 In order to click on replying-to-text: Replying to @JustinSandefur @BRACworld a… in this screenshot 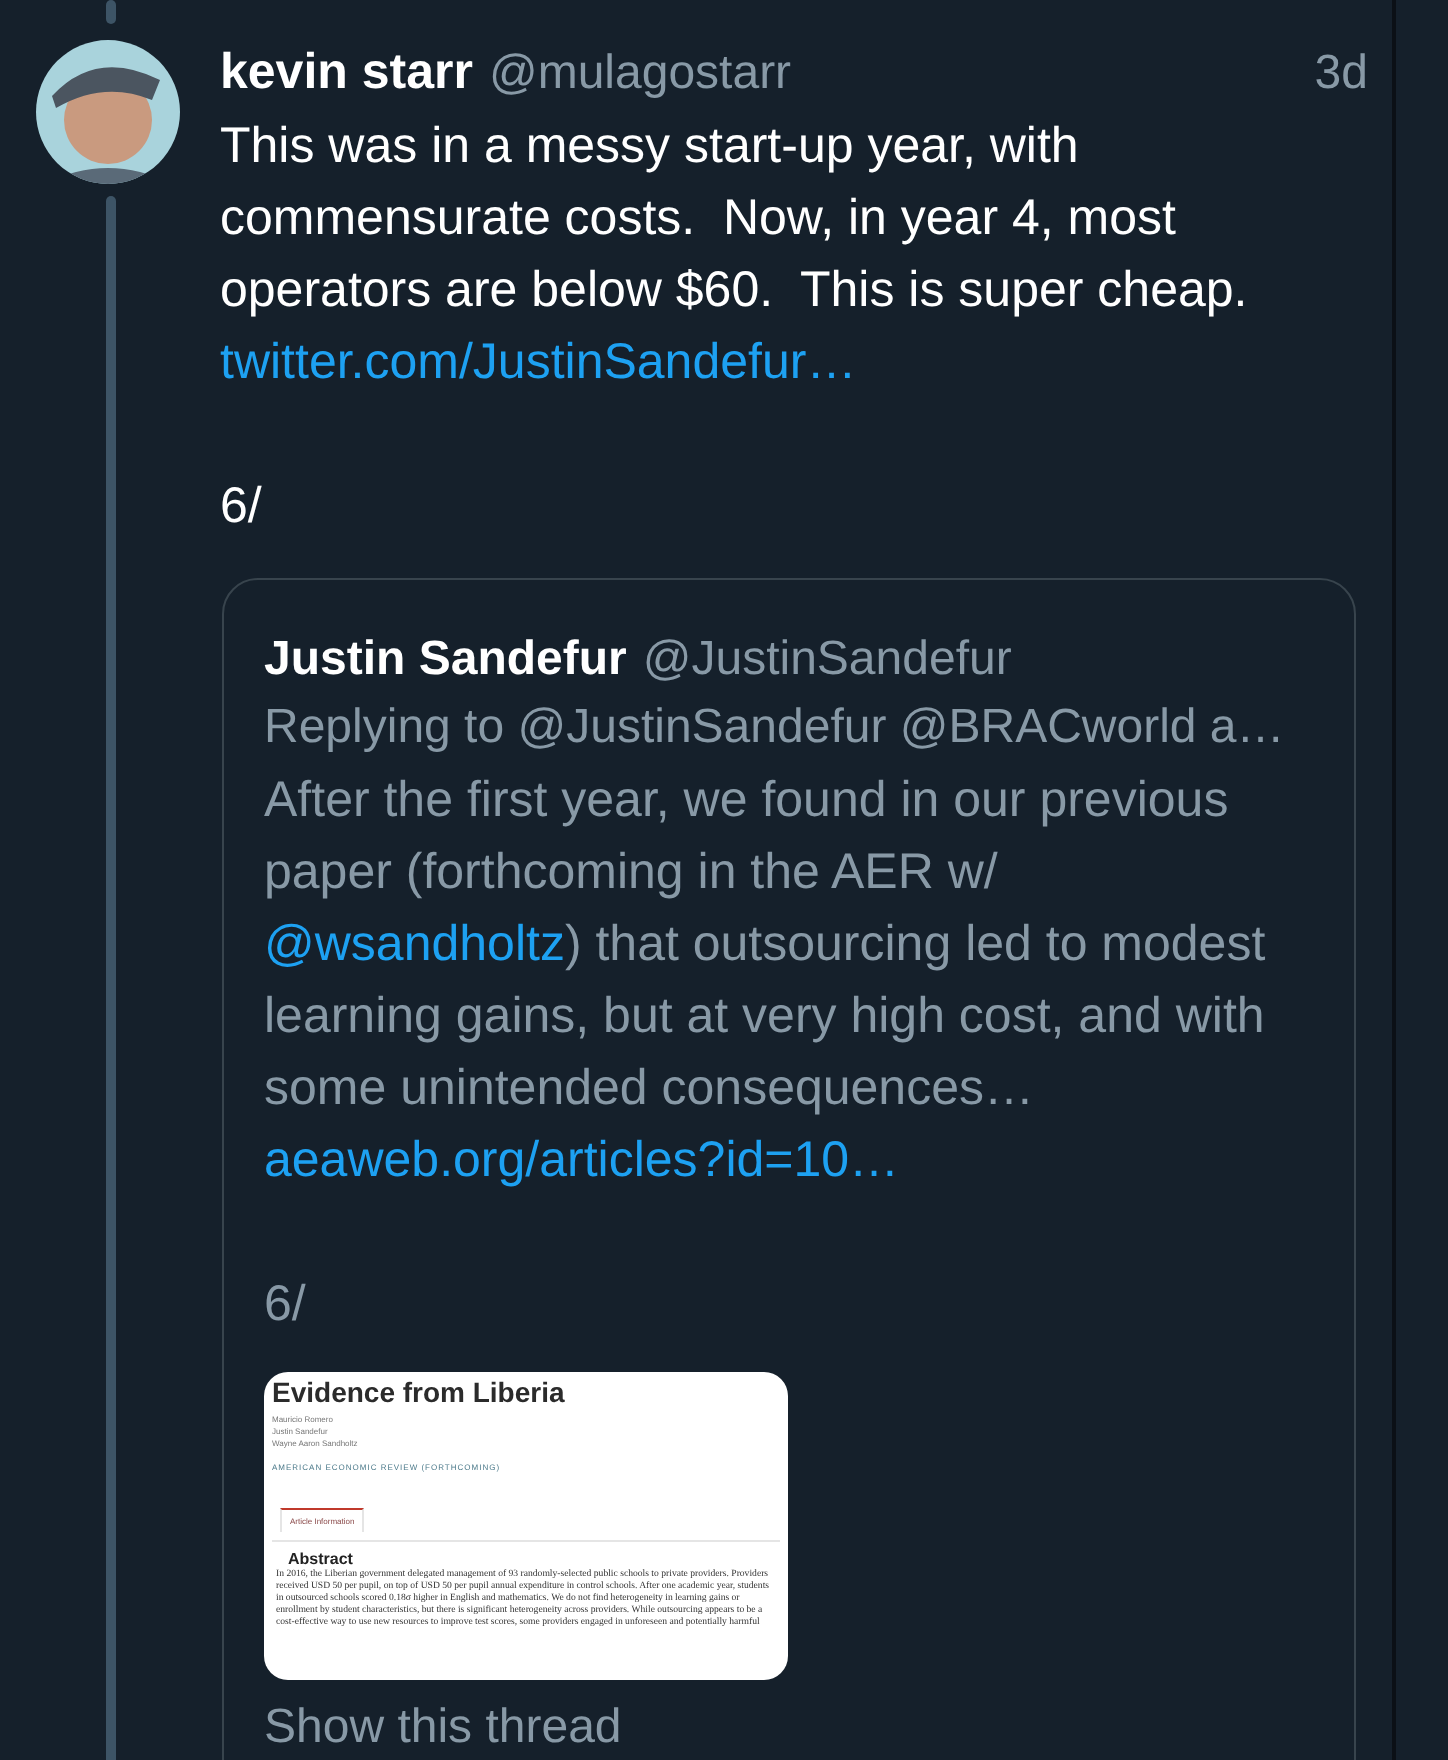, I will do `click(774, 728)`.